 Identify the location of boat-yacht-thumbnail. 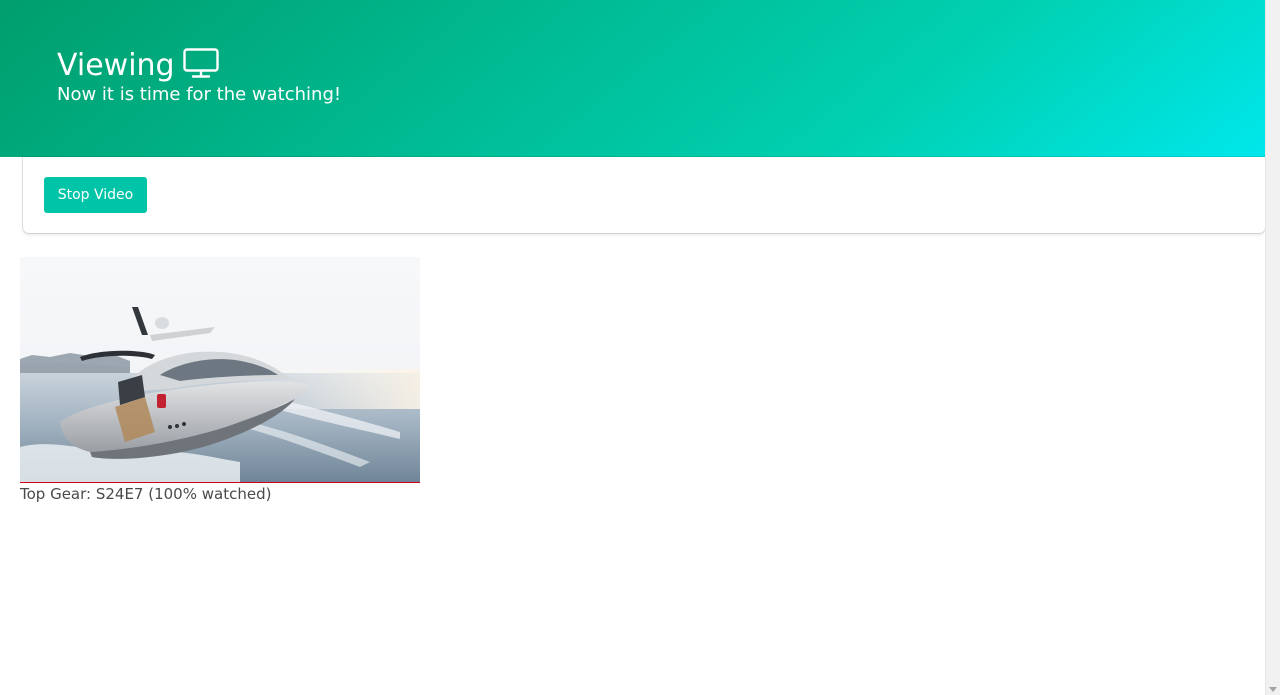
(220, 369).